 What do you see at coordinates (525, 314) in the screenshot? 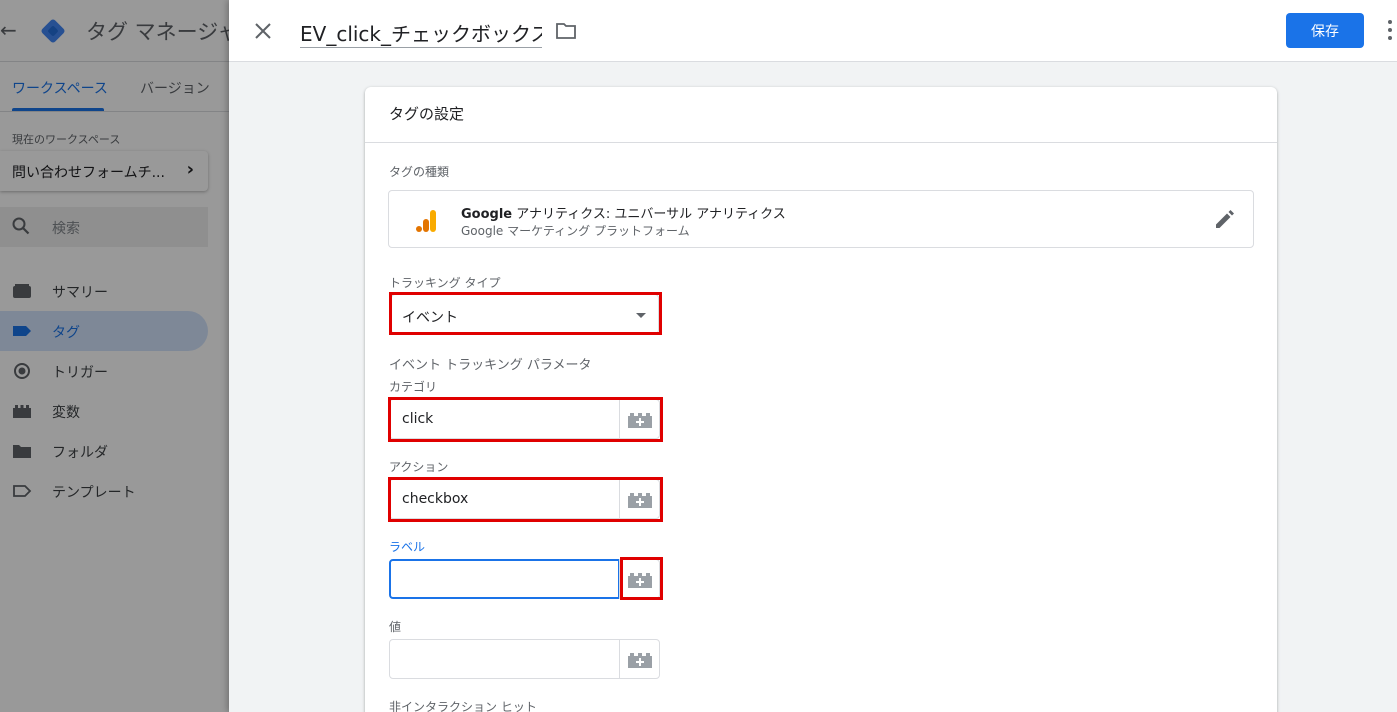
I see `tracking-type-select: イベント` at bounding box center [525, 314].